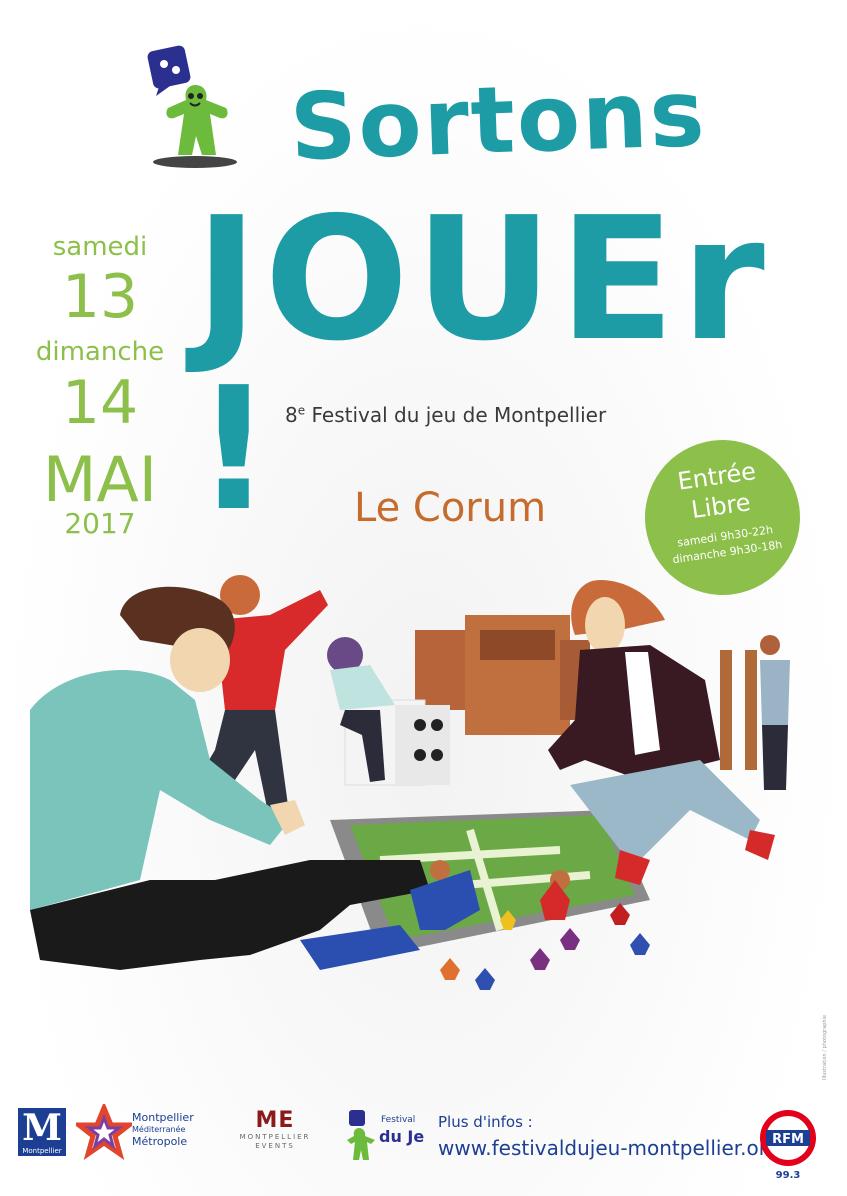 Image resolution: width=847 pixels, height=1196 pixels. Describe the element at coordinates (402, 1136) in the screenshot. I see `festival-logo-line-2: du Jeu` at that location.